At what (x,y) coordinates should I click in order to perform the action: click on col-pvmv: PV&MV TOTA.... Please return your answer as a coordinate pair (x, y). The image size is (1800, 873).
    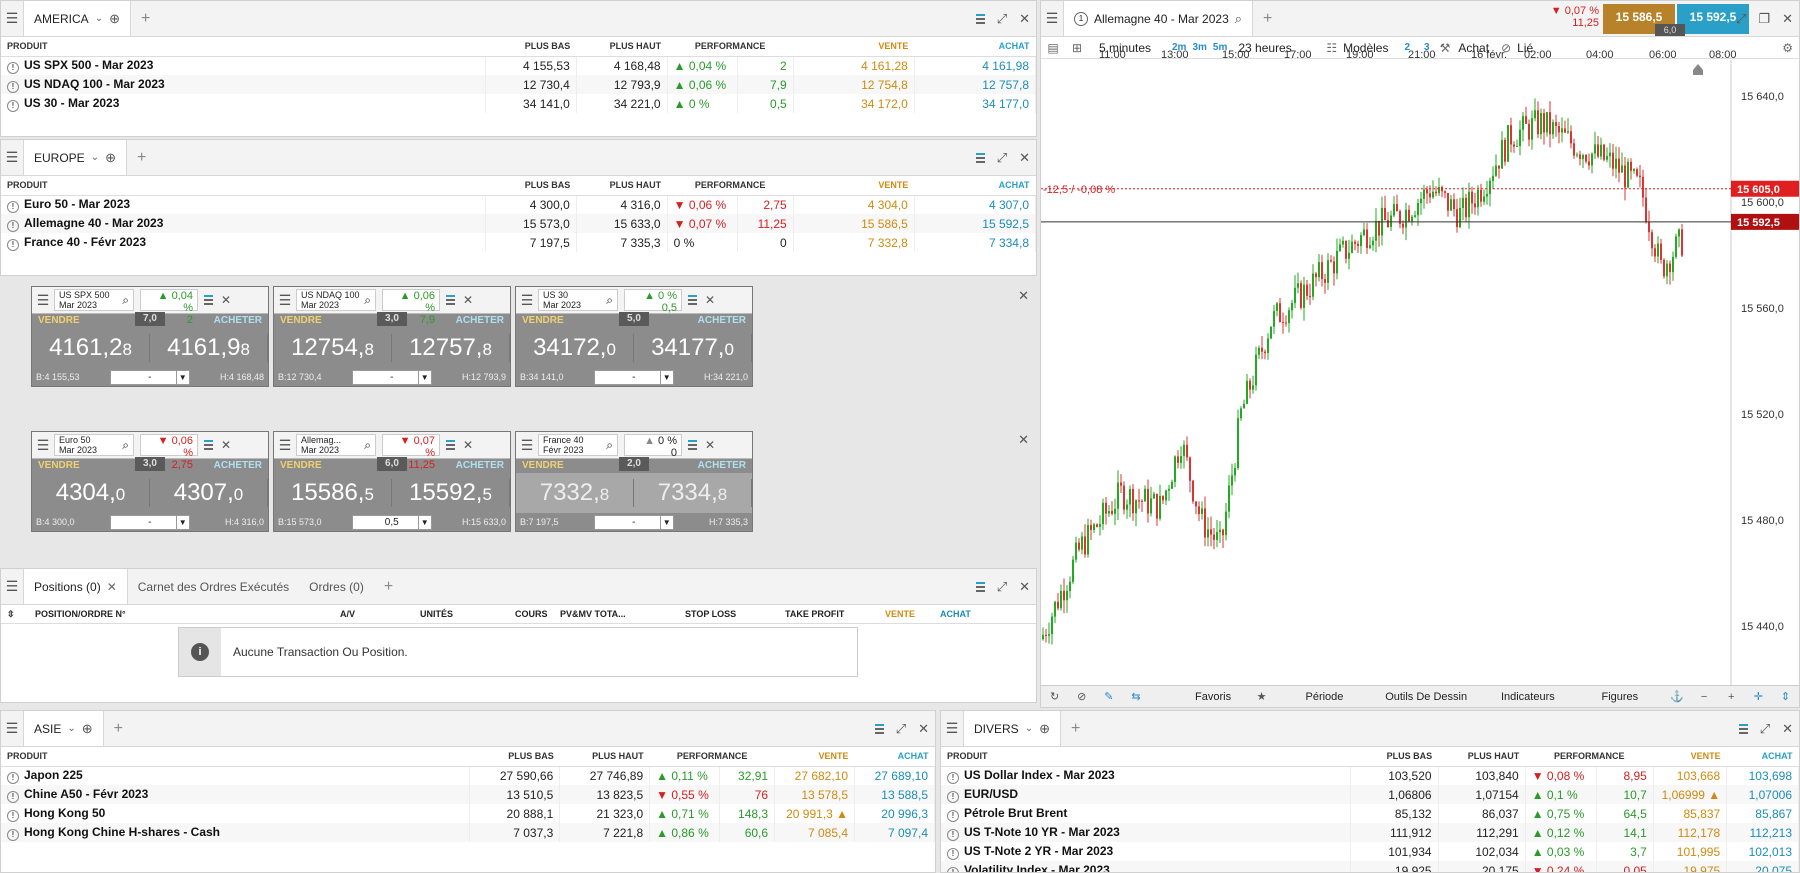
    Looking at the image, I should click on (622, 614).